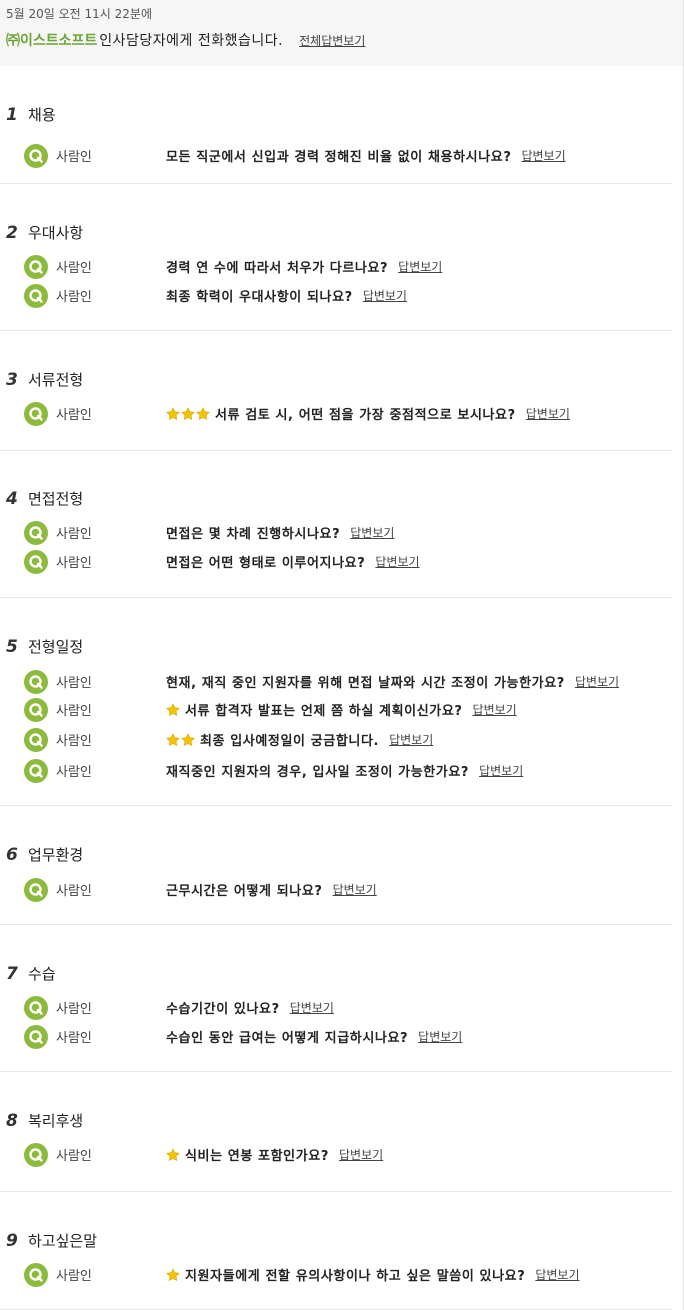 Image resolution: width=684 pixels, height=1310 pixels. I want to click on header-line: ㈜이스트소프트 인사담당자에게 전화했습니다. 전체답변보기, so click(344, 40).